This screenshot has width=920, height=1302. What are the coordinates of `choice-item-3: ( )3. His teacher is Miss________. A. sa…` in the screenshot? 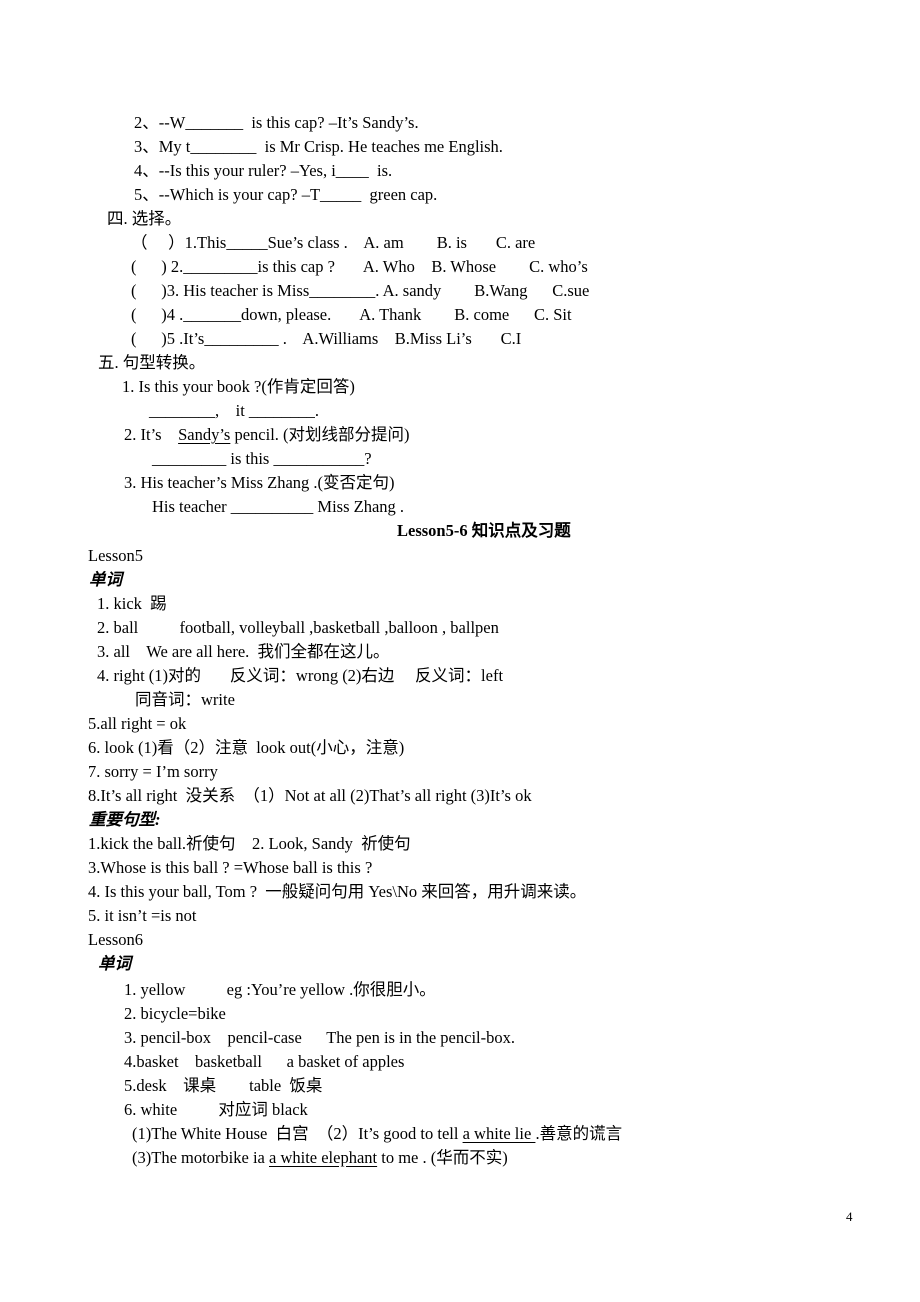 It's located at (360, 290).